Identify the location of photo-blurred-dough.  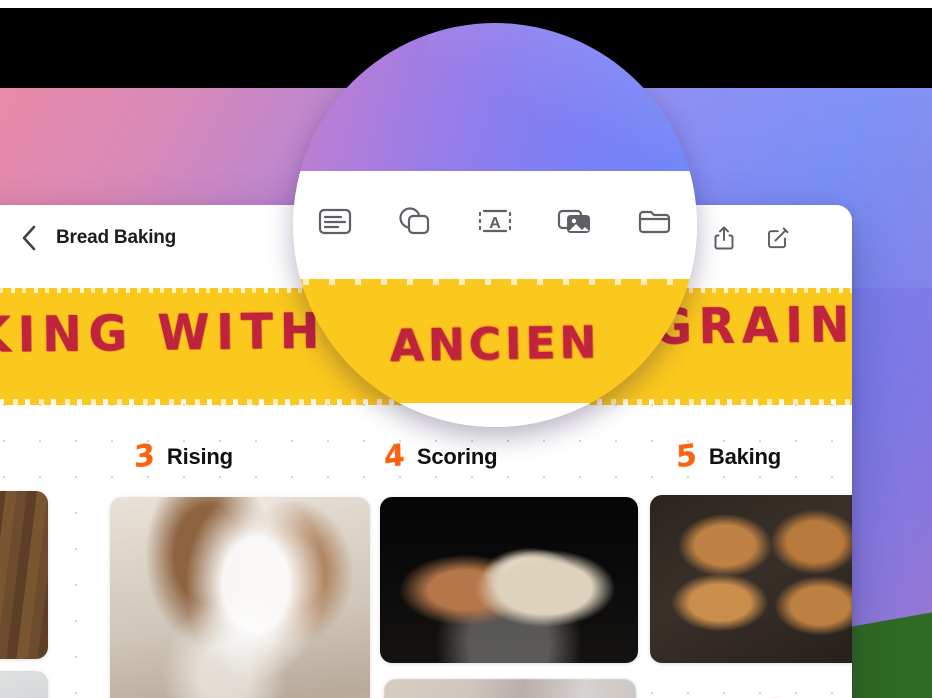
(510, 688).